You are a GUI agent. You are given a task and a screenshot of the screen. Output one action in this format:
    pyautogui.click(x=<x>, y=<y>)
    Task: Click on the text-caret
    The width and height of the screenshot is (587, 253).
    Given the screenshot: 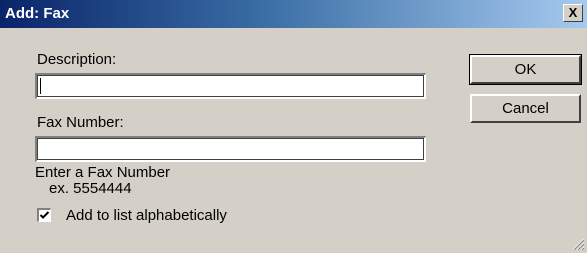 What is the action you would take?
    pyautogui.click(x=40, y=86)
    